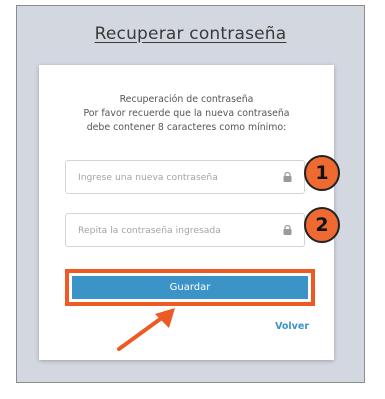  Describe the element at coordinates (178, 230) in the screenshot. I see `repeat-password-input` at that location.